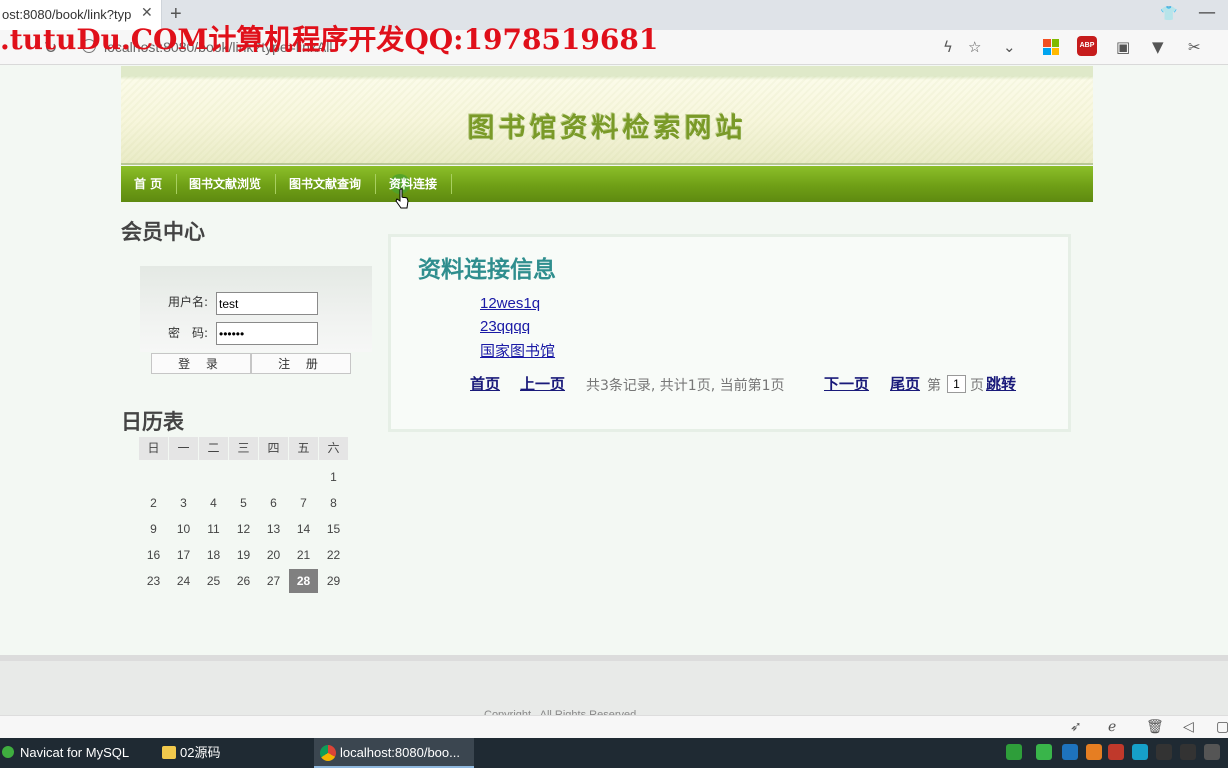 Image resolution: width=1228 pixels, height=768 pixels. I want to click on calendar-day: 8, so click(333, 503).